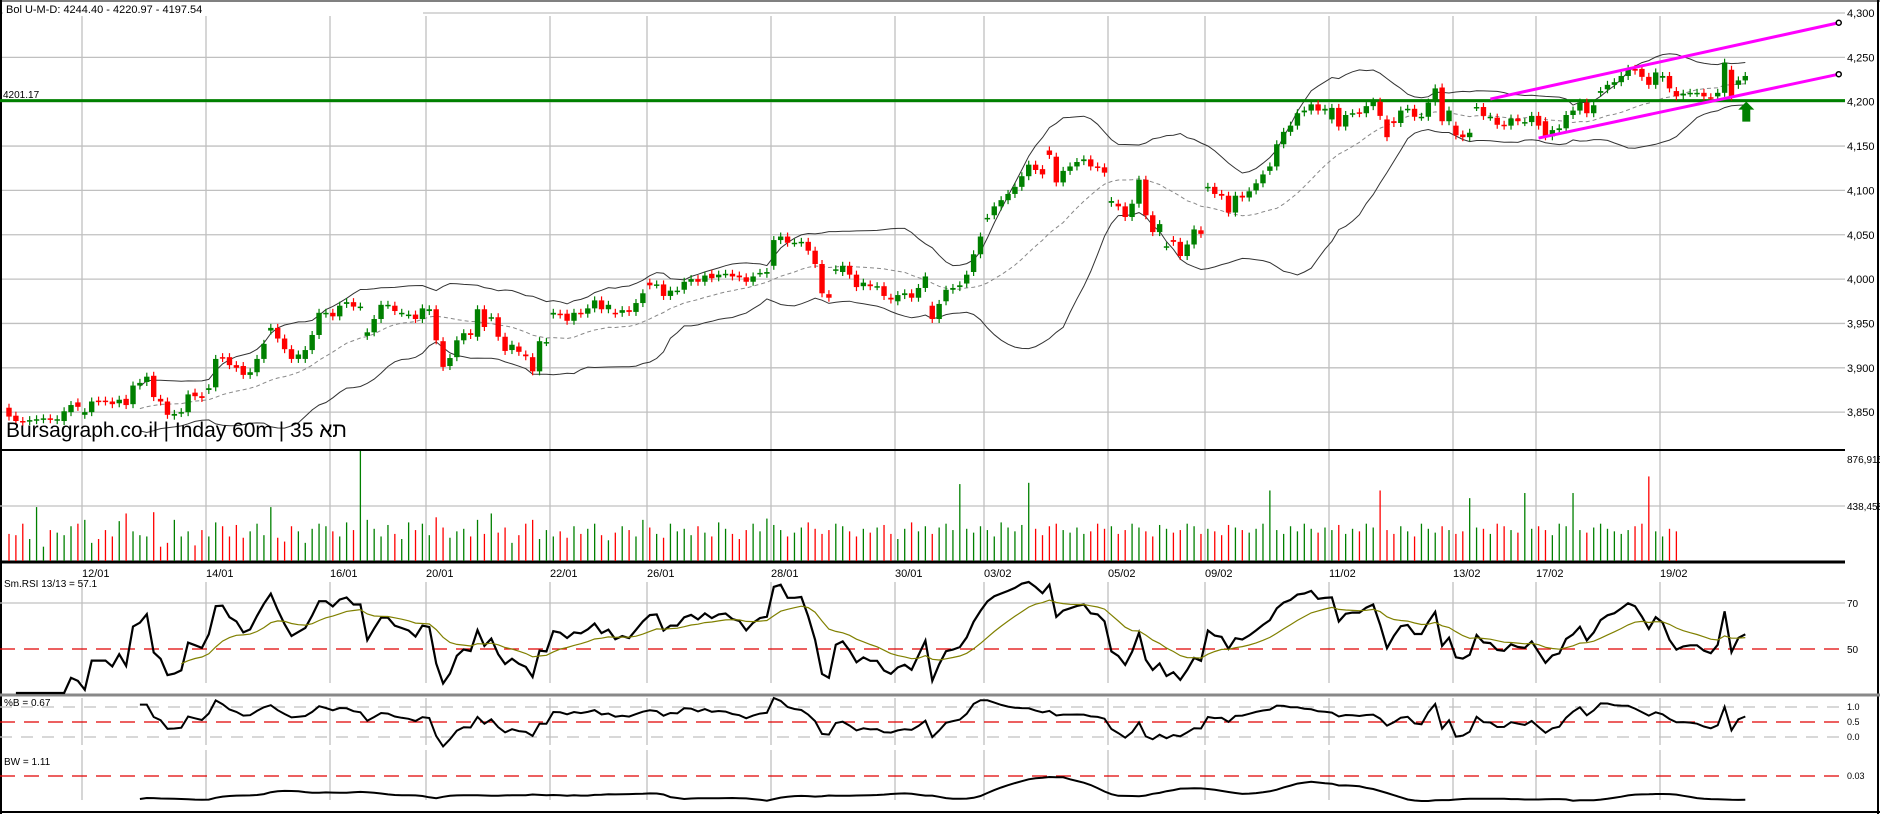 This screenshot has width=1880, height=814. Describe the element at coordinates (1861, 413) in the screenshot. I see `price-tick-label: 3,850` at that location.